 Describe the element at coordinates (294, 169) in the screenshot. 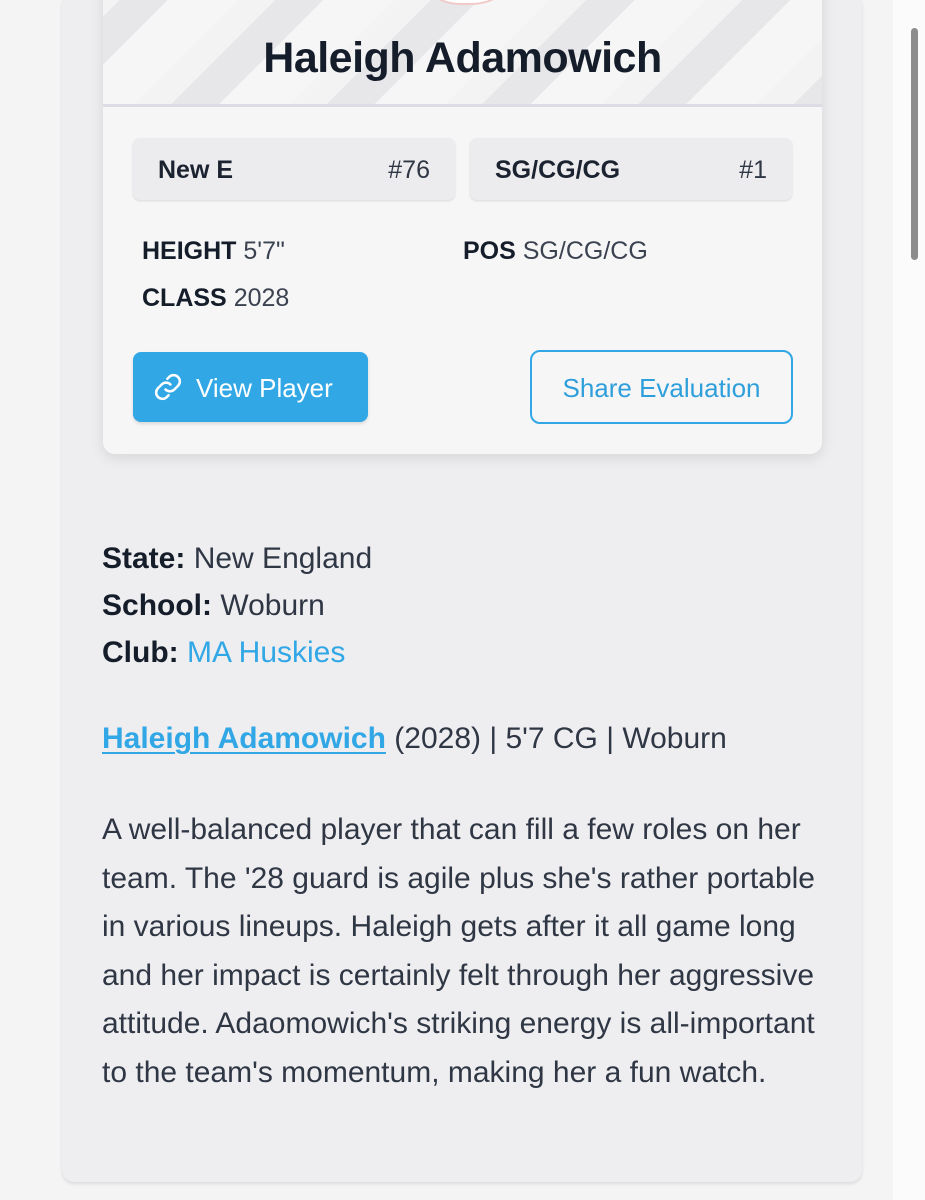

I see `state-rank-chip: New E #76` at that location.